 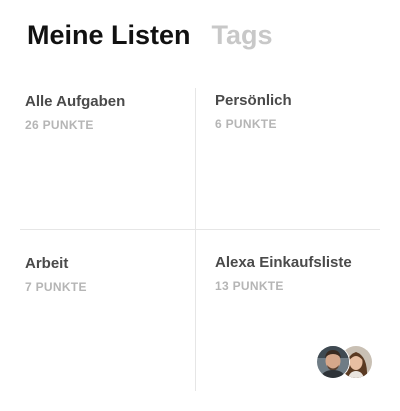 What do you see at coordinates (333, 362) in the screenshot?
I see `avatar-man-icon` at bounding box center [333, 362].